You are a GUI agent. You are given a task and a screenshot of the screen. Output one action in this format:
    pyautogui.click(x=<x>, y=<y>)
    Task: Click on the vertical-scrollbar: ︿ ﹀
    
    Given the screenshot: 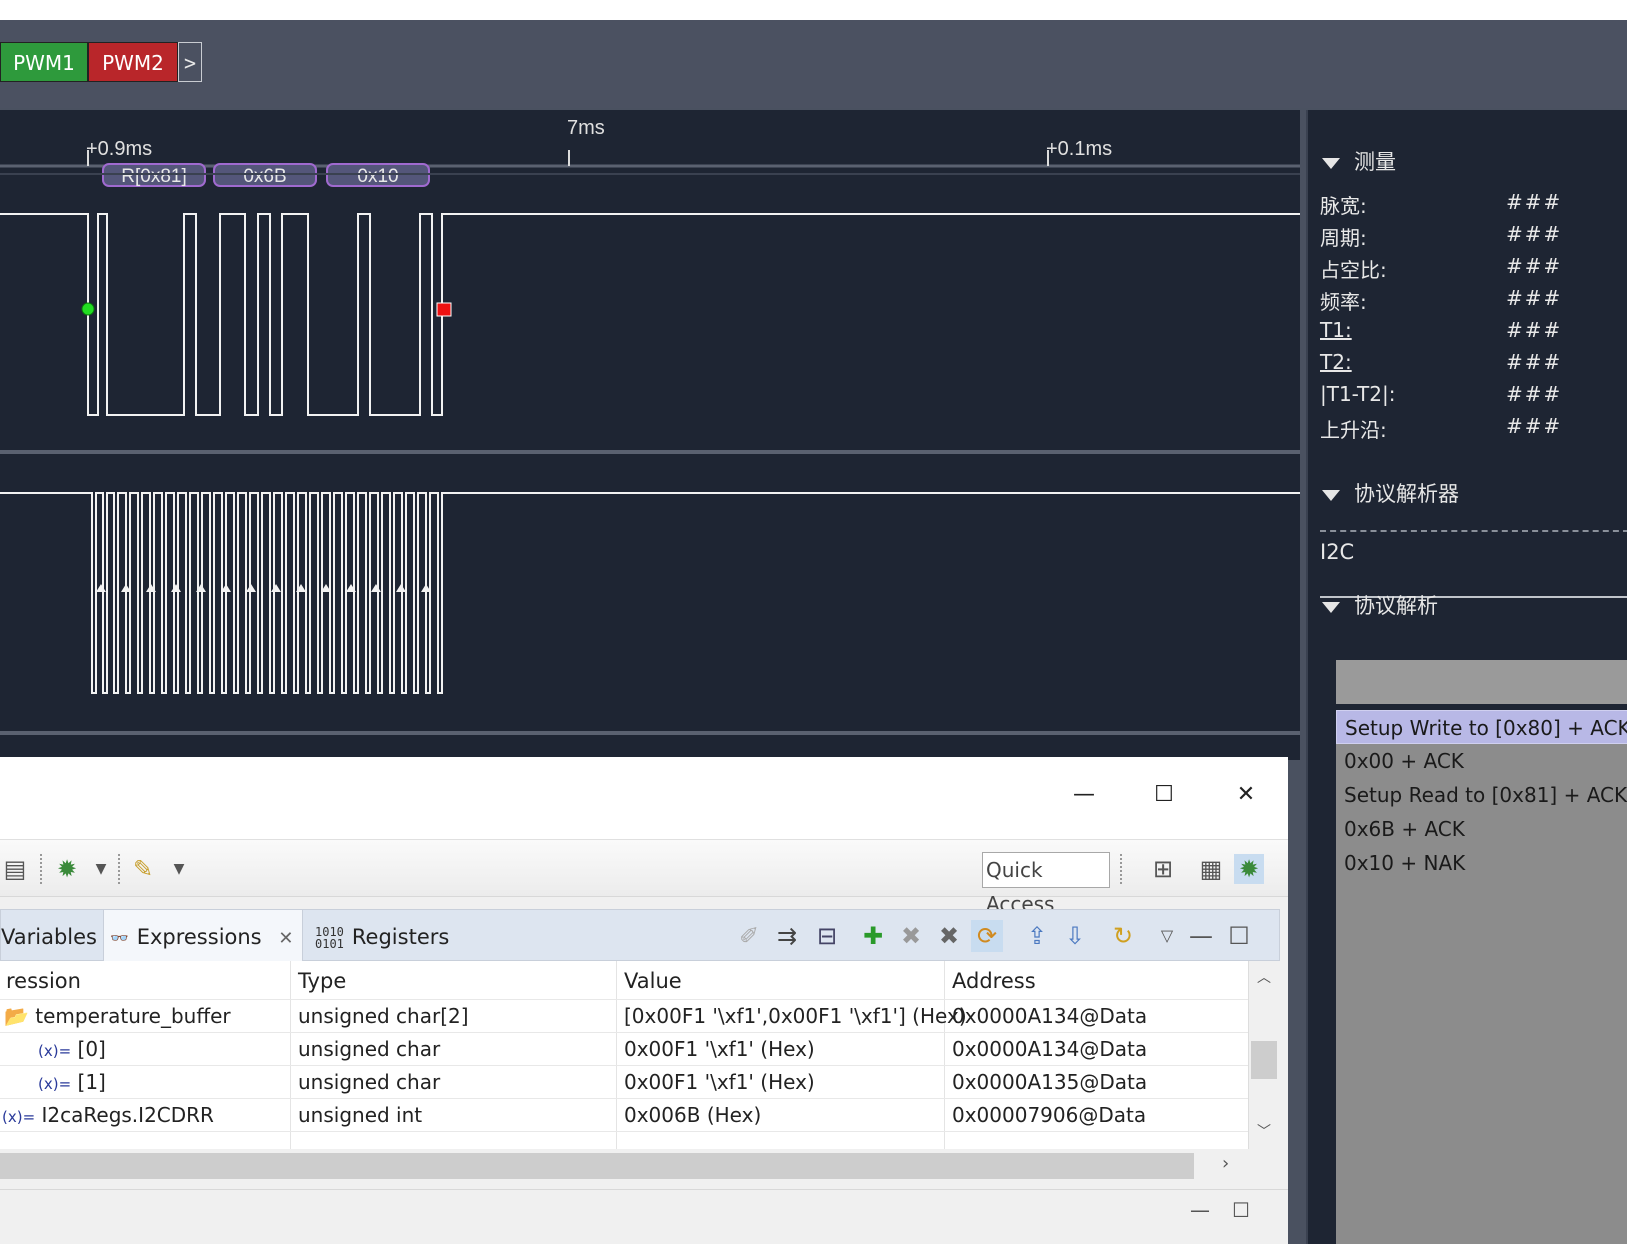 What is the action you would take?
    pyautogui.click(x=1264, y=1055)
    